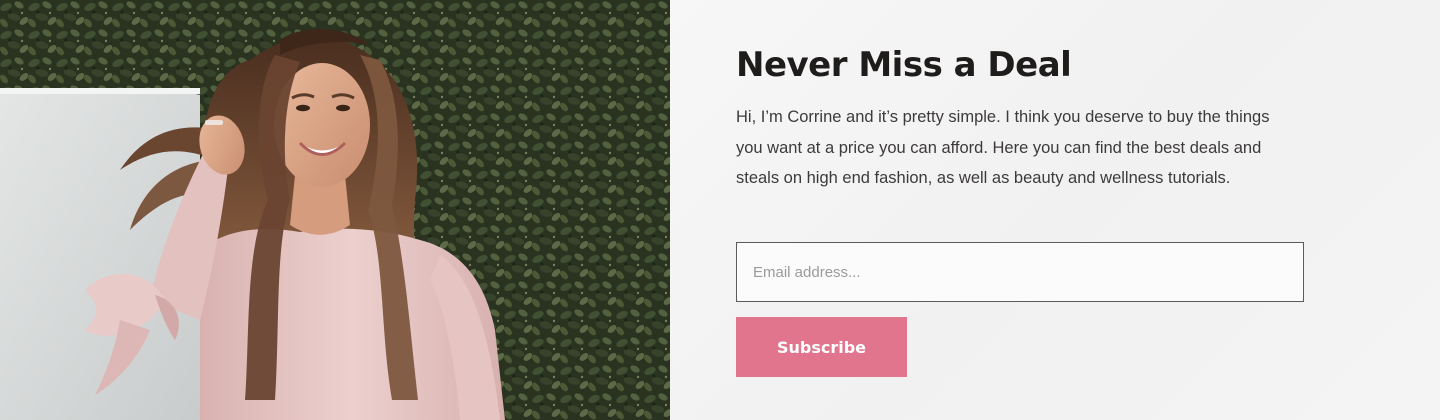 The height and width of the screenshot is (420, 1440). I want to click on email-input, so click(1020, 272).